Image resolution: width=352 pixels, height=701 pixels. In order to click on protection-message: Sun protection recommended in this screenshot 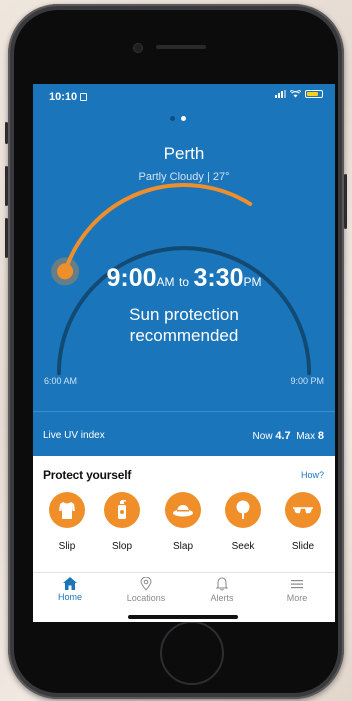, I will do `click(184, 325)`.